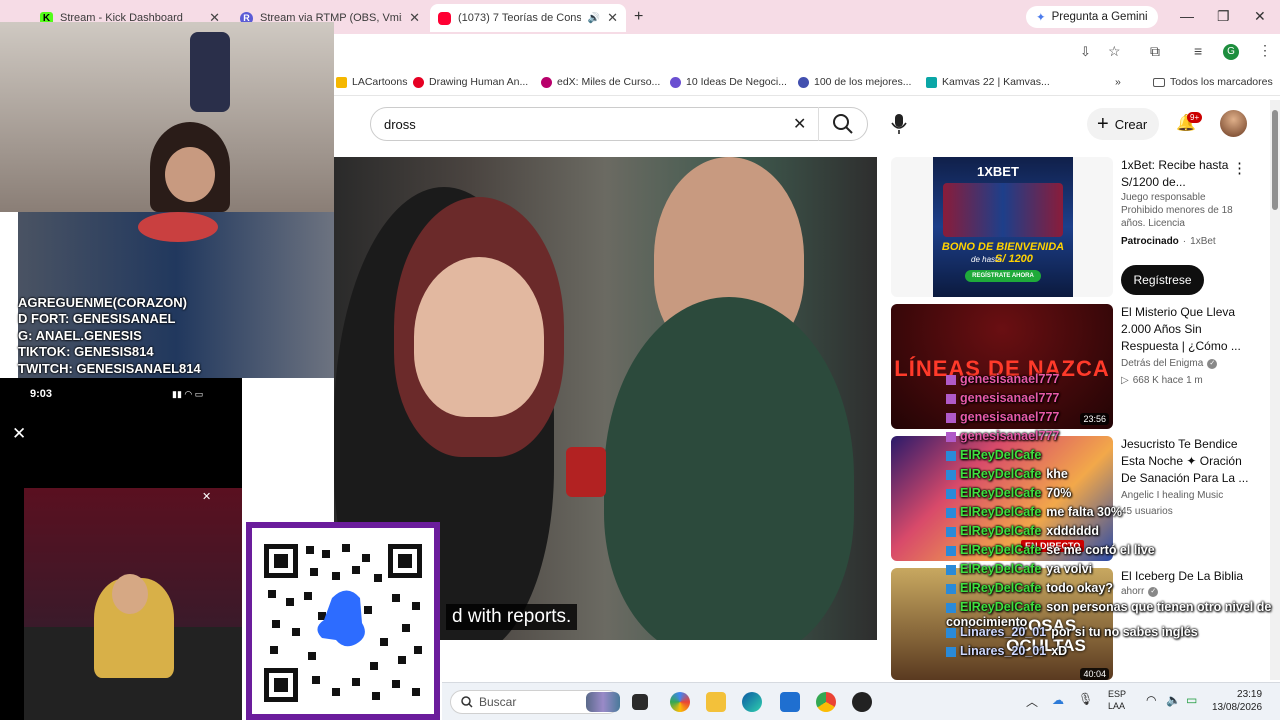  What do you see at coordinates (1239, 168) in the screenshot?
I see `more-options-icon: ⋮` at bounding box center [1239, 168].